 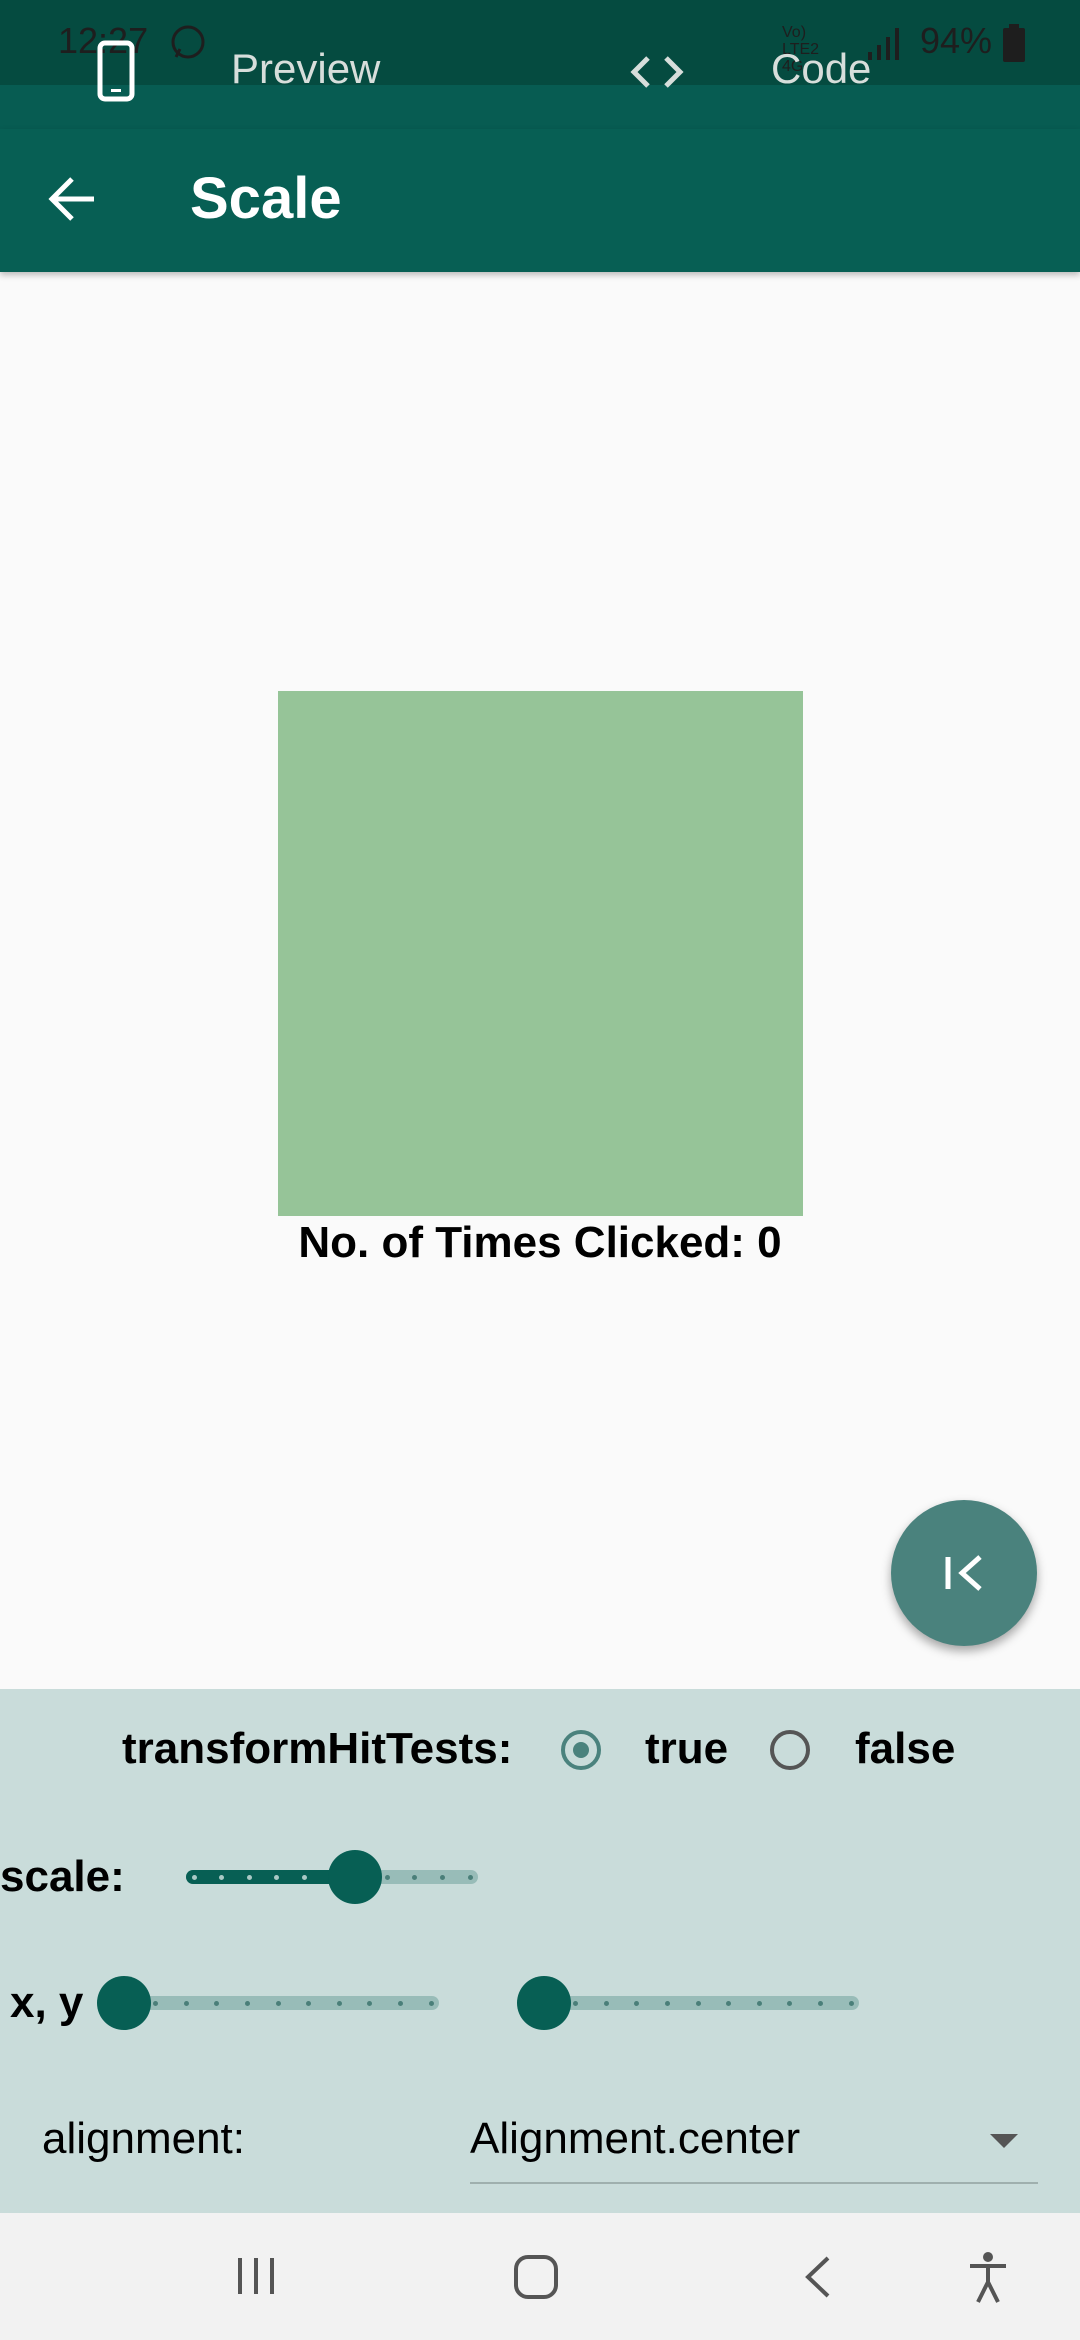 I want to click on click-count-text: No. of Times Clicked: 0, so click(x=540, y=1242).